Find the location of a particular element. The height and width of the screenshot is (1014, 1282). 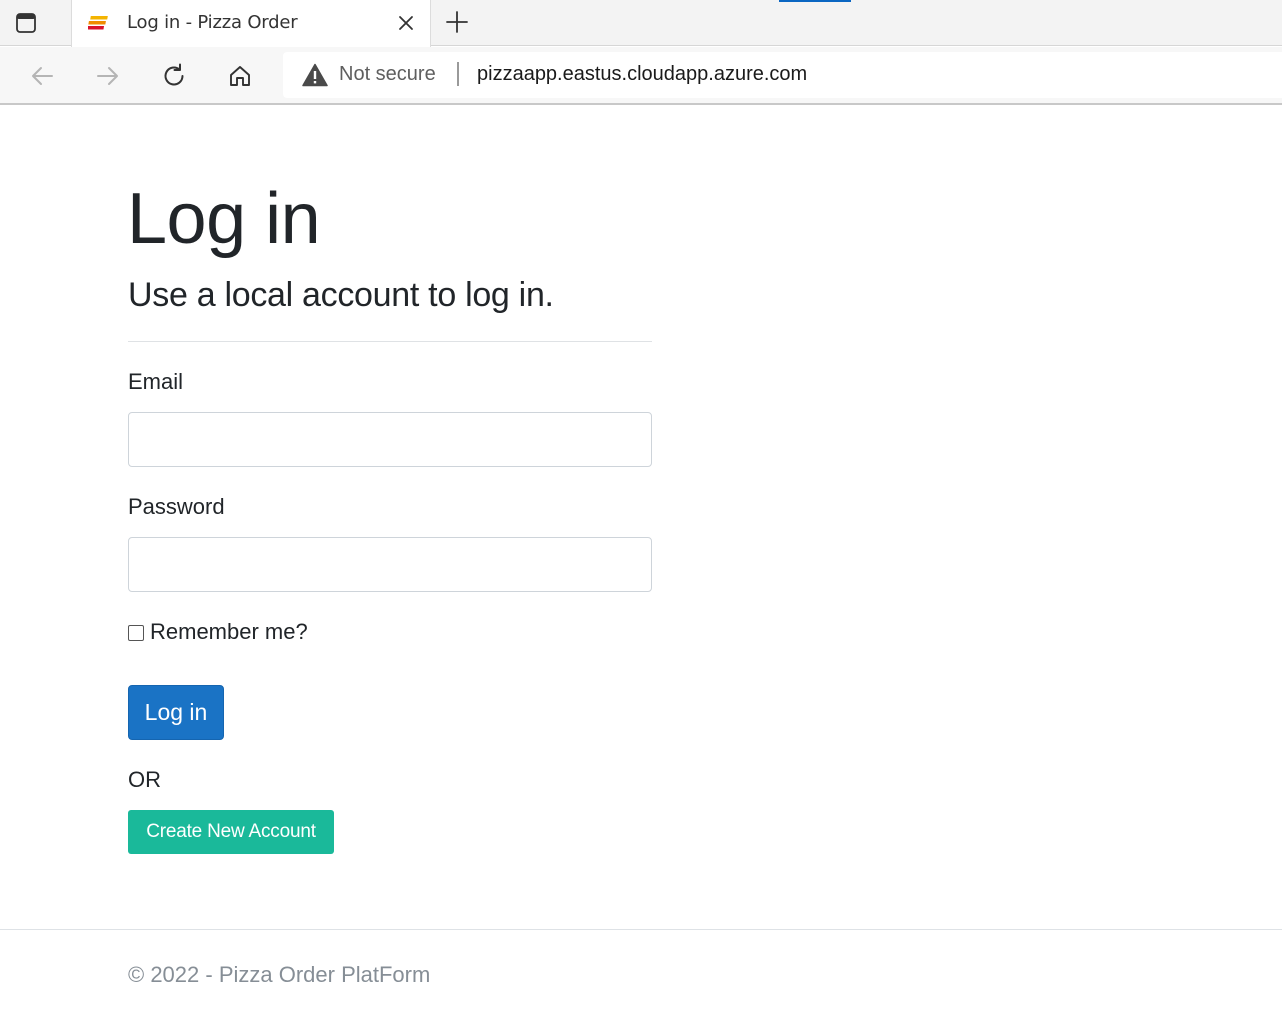

forward-arrow-icon is located at coordinates (108, 76).